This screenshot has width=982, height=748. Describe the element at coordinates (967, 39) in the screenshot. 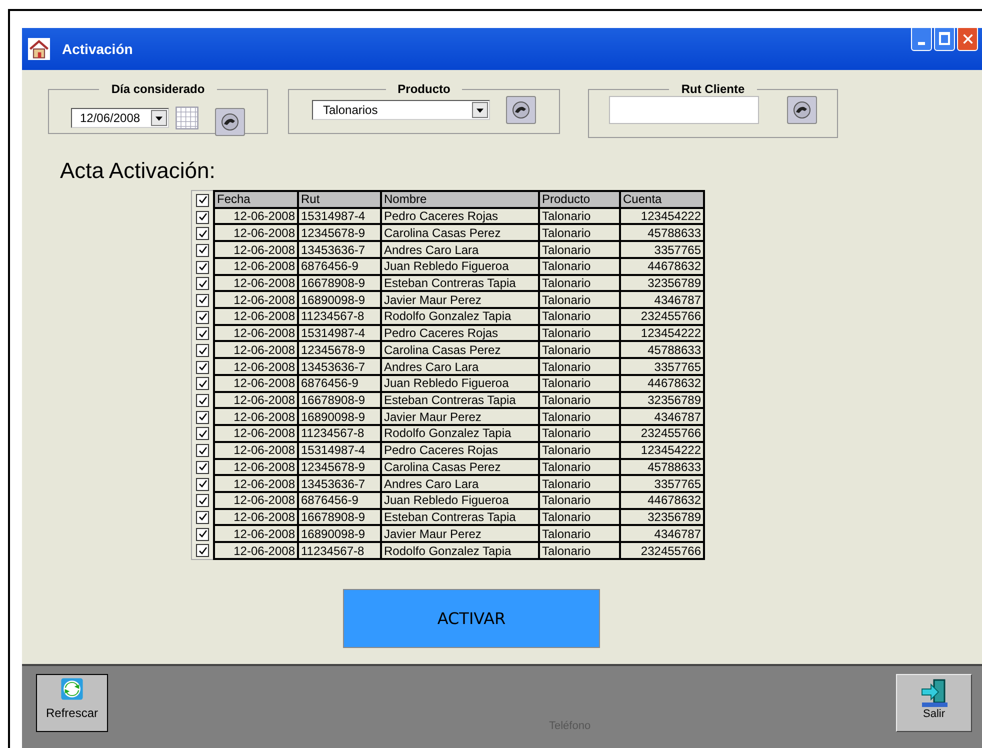

I see `close-button` at that location.